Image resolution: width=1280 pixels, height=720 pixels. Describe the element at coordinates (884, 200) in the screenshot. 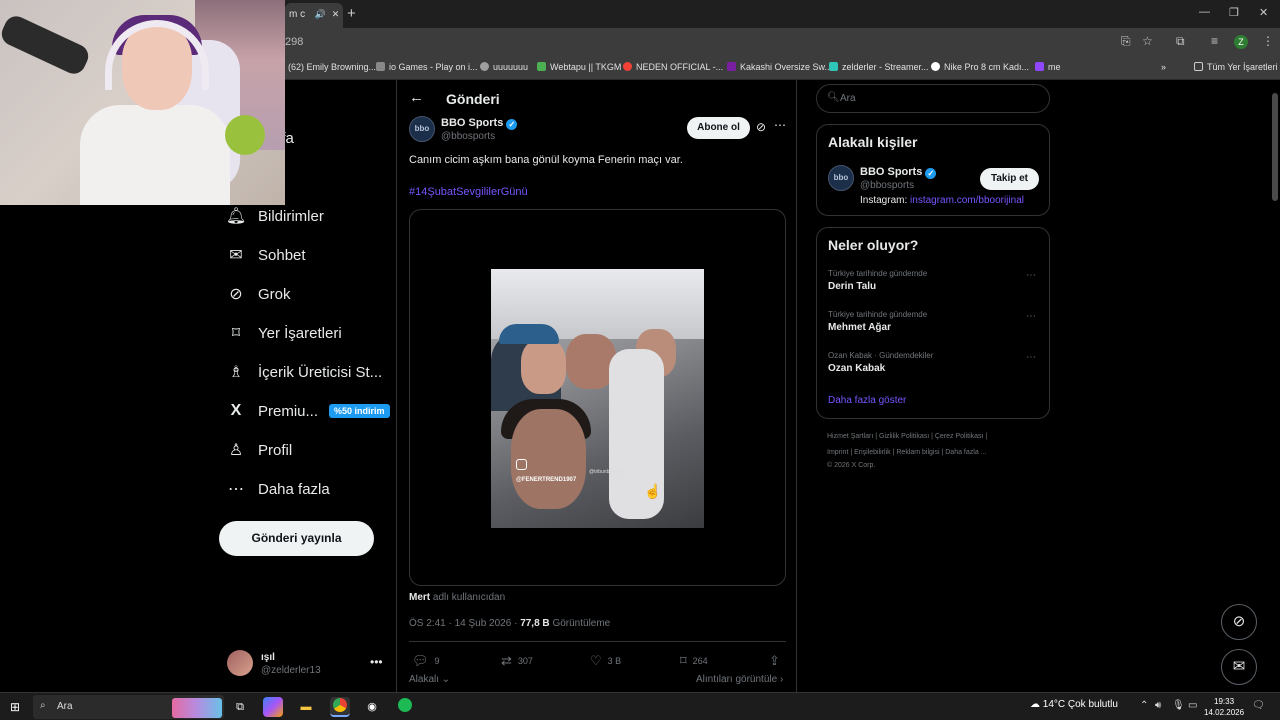

I see `bio-prefix: Instagram:` at that location.